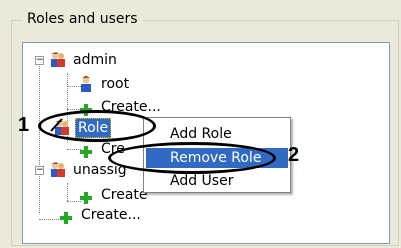 This screenshot has height=248, width=401. What do you see at coordinates (217, 134) in the screenshot?
I see `menu-item-add-role: Add Role` at bounding box center [217, 134].